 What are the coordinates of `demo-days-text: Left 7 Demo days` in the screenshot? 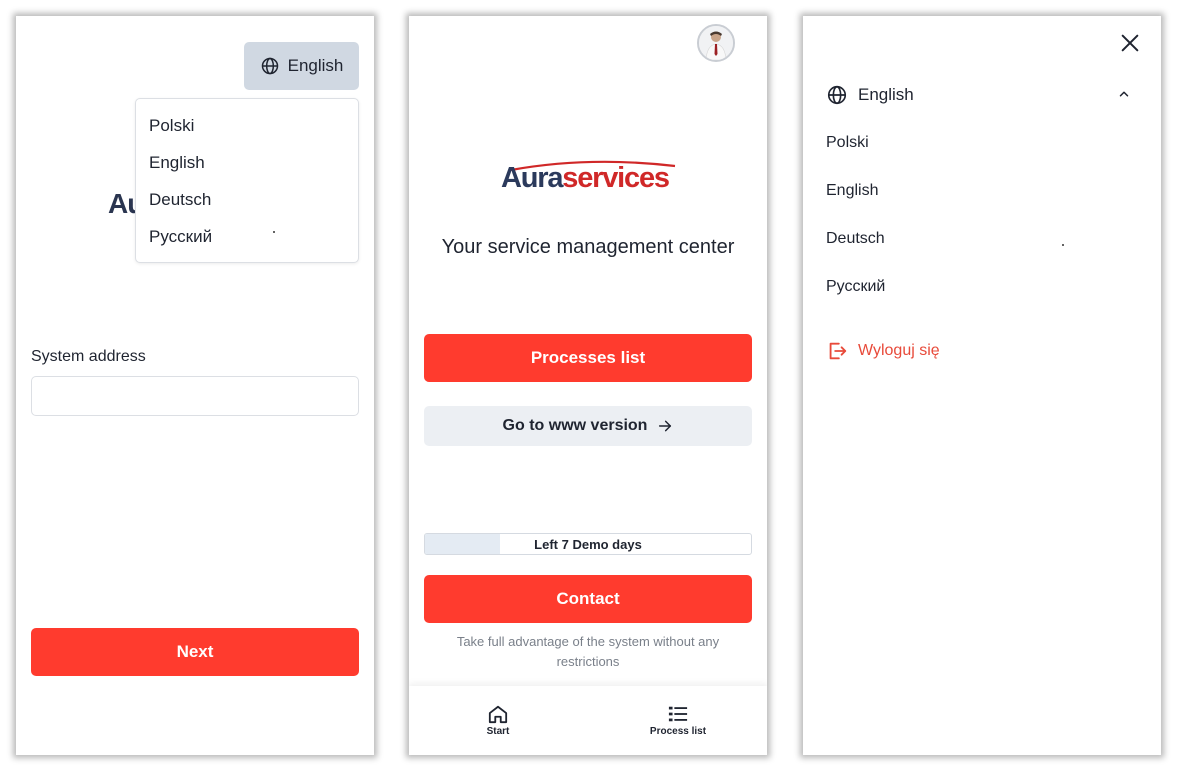 It's located at (588, 544).